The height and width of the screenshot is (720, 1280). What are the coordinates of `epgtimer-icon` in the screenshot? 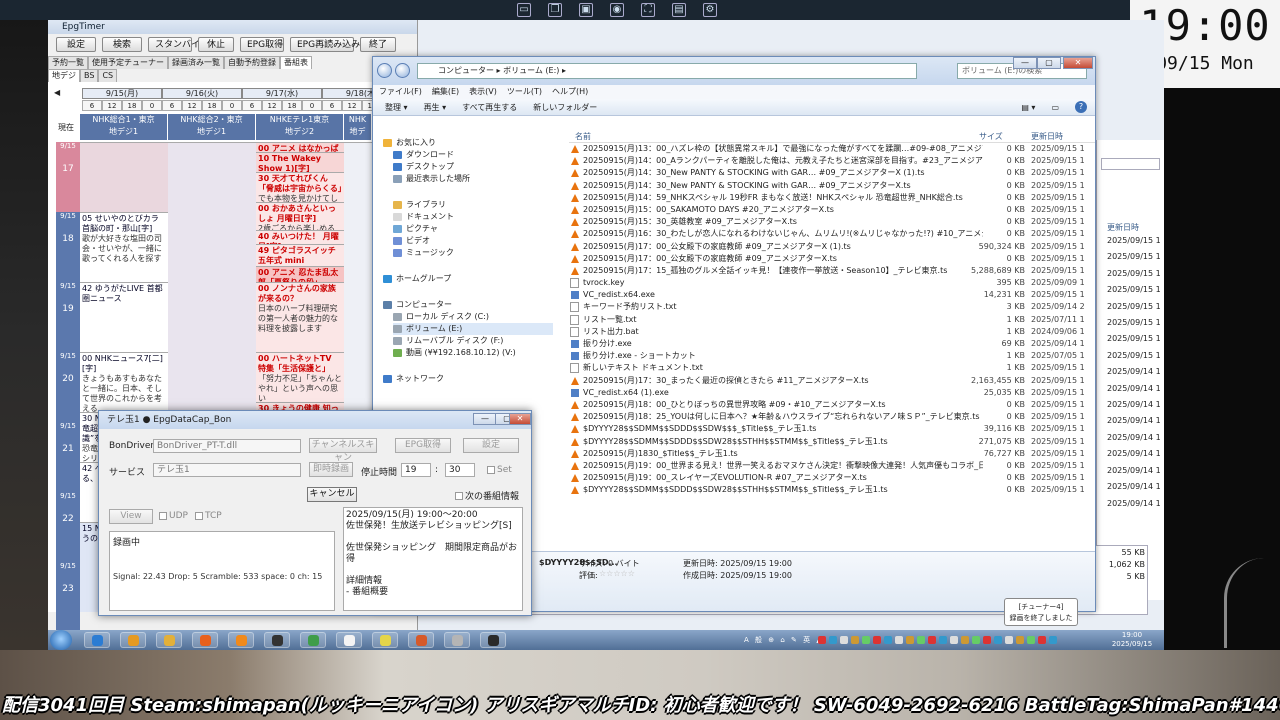 It's located at (421, 640).